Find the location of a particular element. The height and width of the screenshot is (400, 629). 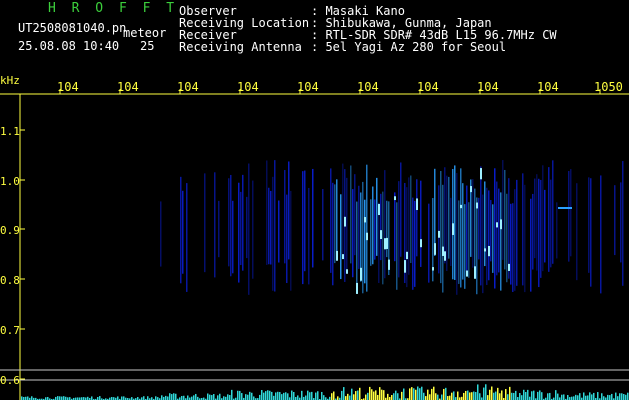

y-tick-label: 0.9 is located at coordinates (10, 230).